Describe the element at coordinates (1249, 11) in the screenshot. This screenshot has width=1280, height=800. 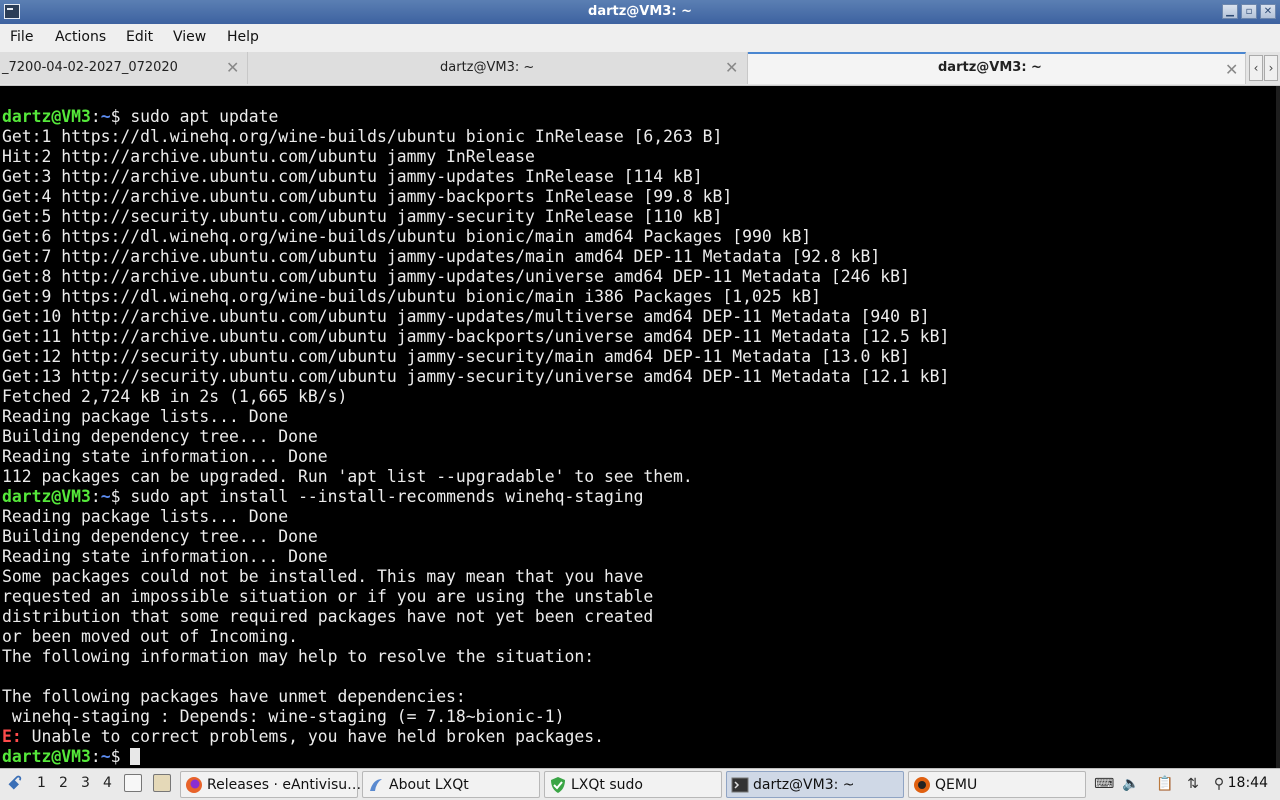
I see `maximize-button: ▫` at that location.